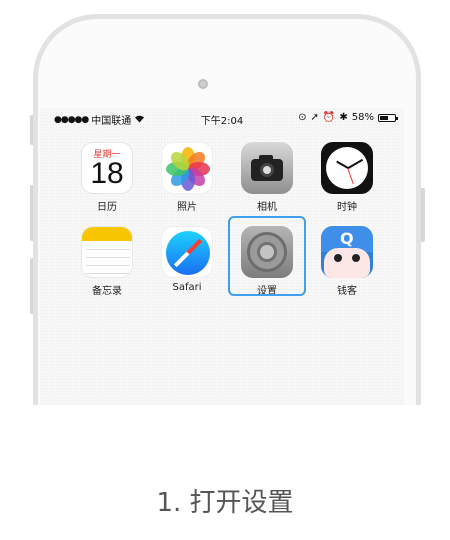  Describe the element at coordinates (314, 117) in the screenshot. I see `location-icon: ➚` at that location.